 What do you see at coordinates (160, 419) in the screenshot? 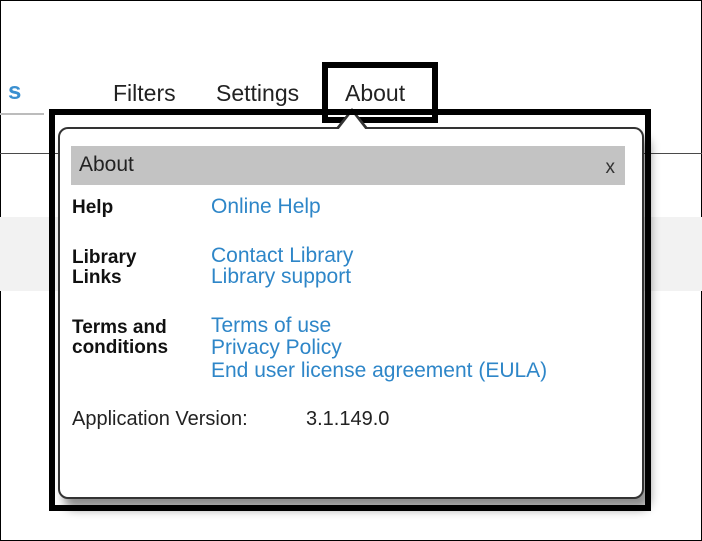
I see `app-version-label: Application Version:` at bounding box center [160, 419].